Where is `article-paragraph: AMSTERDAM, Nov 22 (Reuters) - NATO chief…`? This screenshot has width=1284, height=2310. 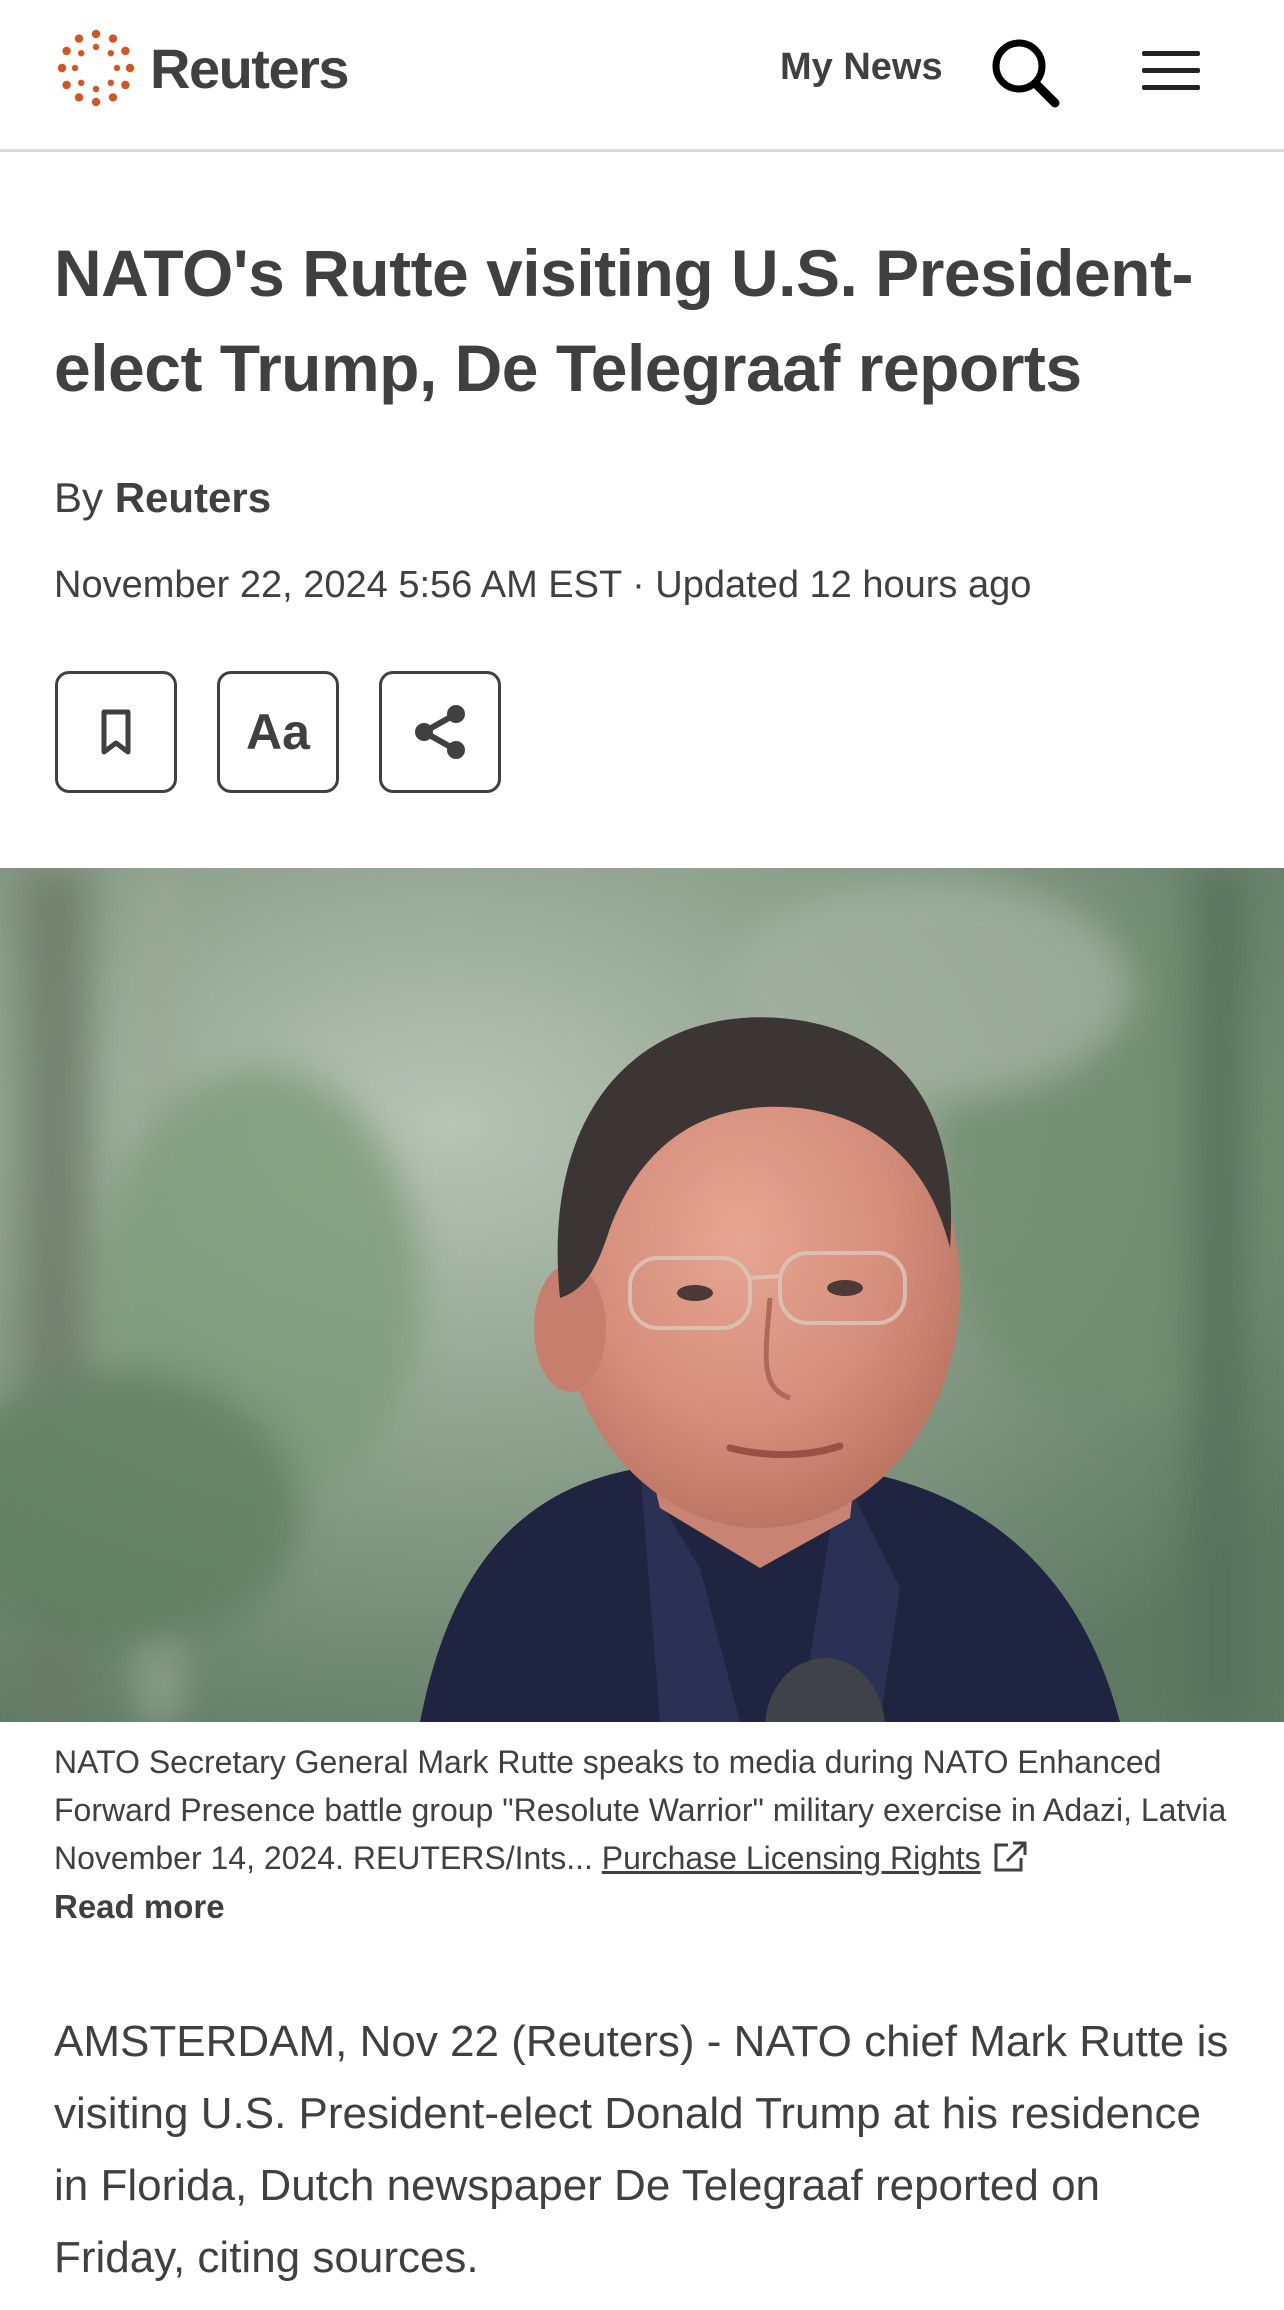
article-paragraph: AMSTERDAM, Nov 22 (Reuters) - NATO chief… is located at coordinates (641, 2149).